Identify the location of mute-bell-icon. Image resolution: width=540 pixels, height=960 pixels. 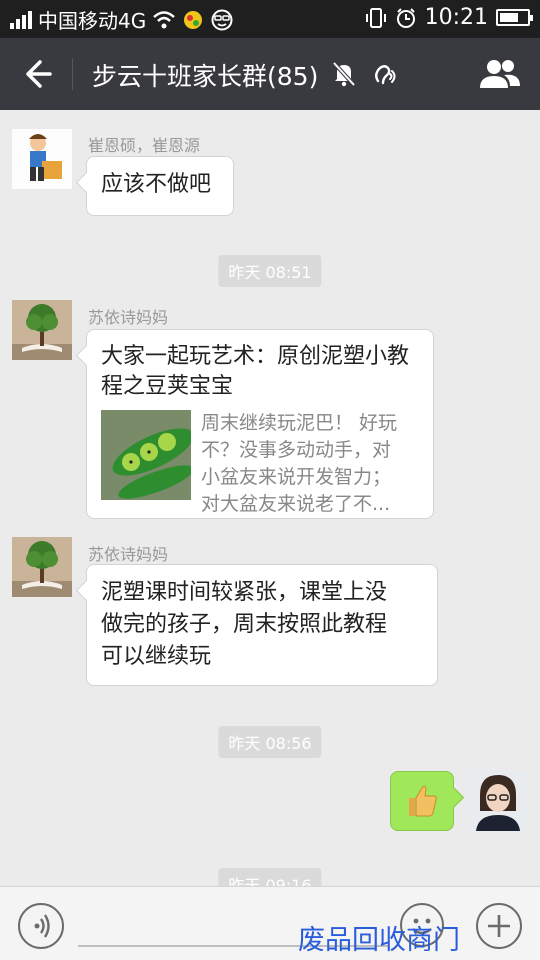
(344, 74).